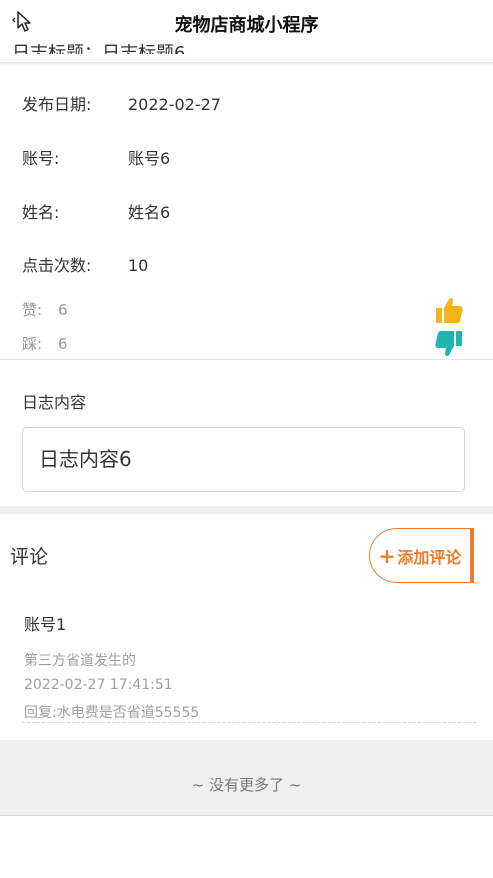 Image resolution: width=493 pixels, height=878 pixels. I want to click on publish-date-label: 发布日期:, so click(57, 104).